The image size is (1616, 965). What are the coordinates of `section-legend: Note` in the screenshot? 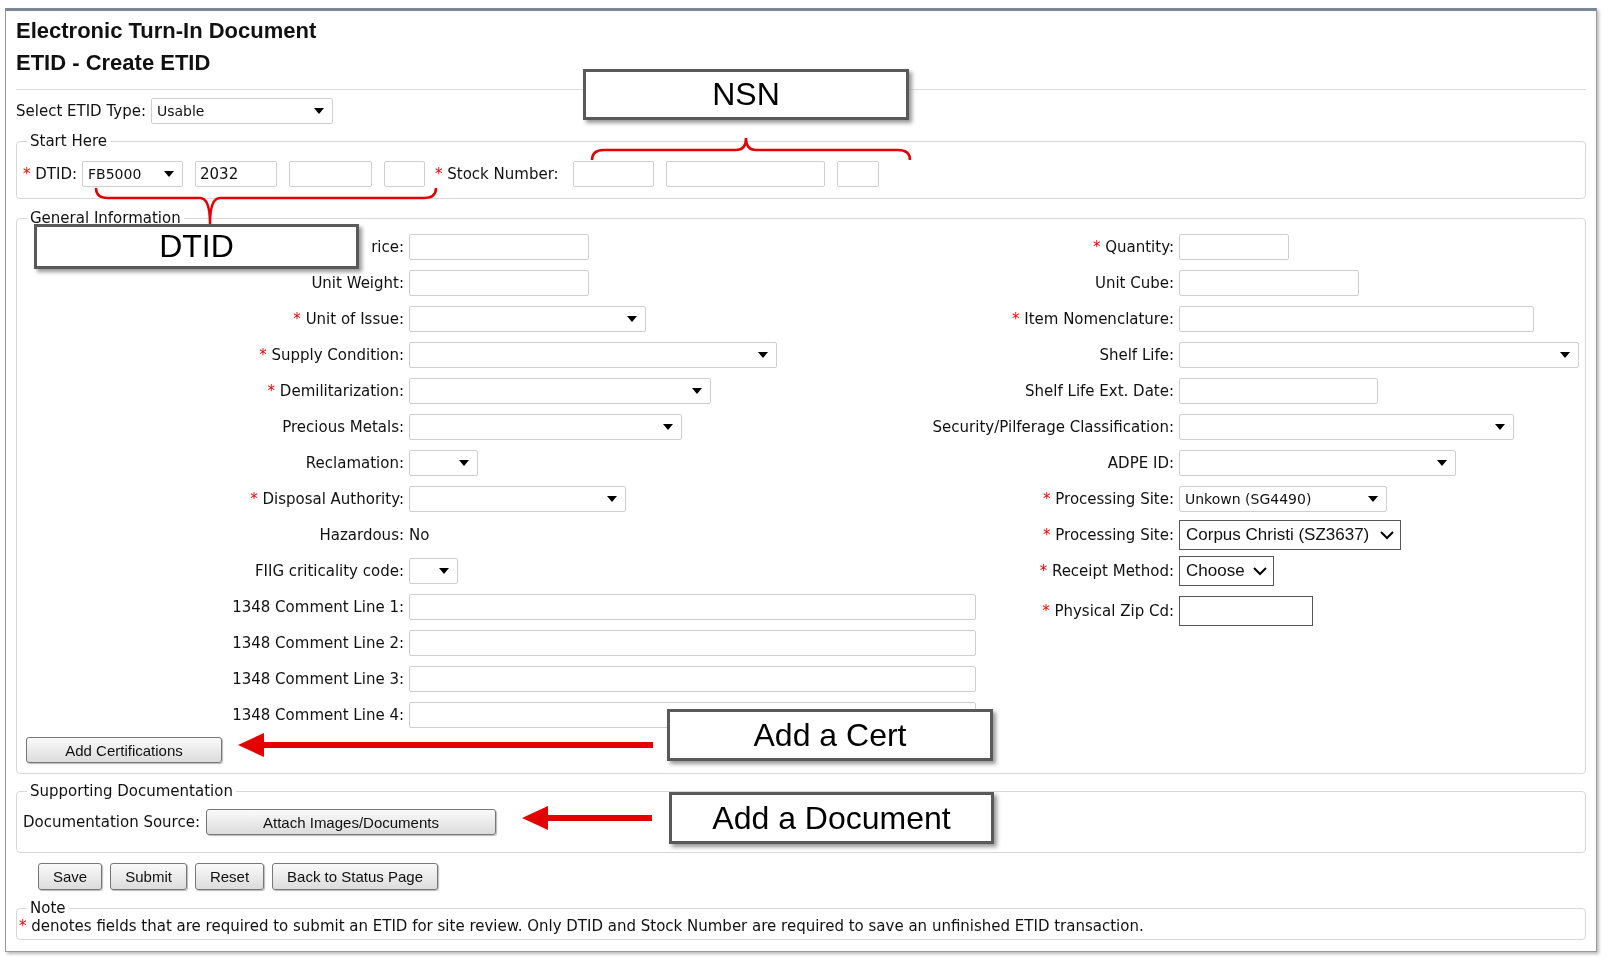 It's located at (48, 908).